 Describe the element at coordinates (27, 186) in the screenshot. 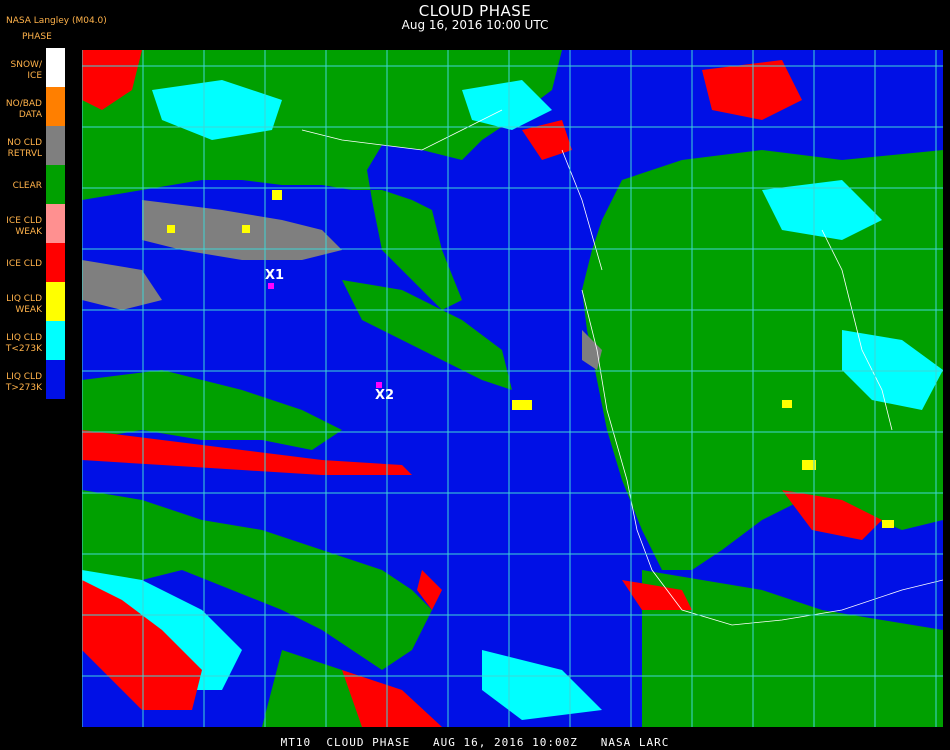

I see `legend-label-clear: CLEAR` at that location.